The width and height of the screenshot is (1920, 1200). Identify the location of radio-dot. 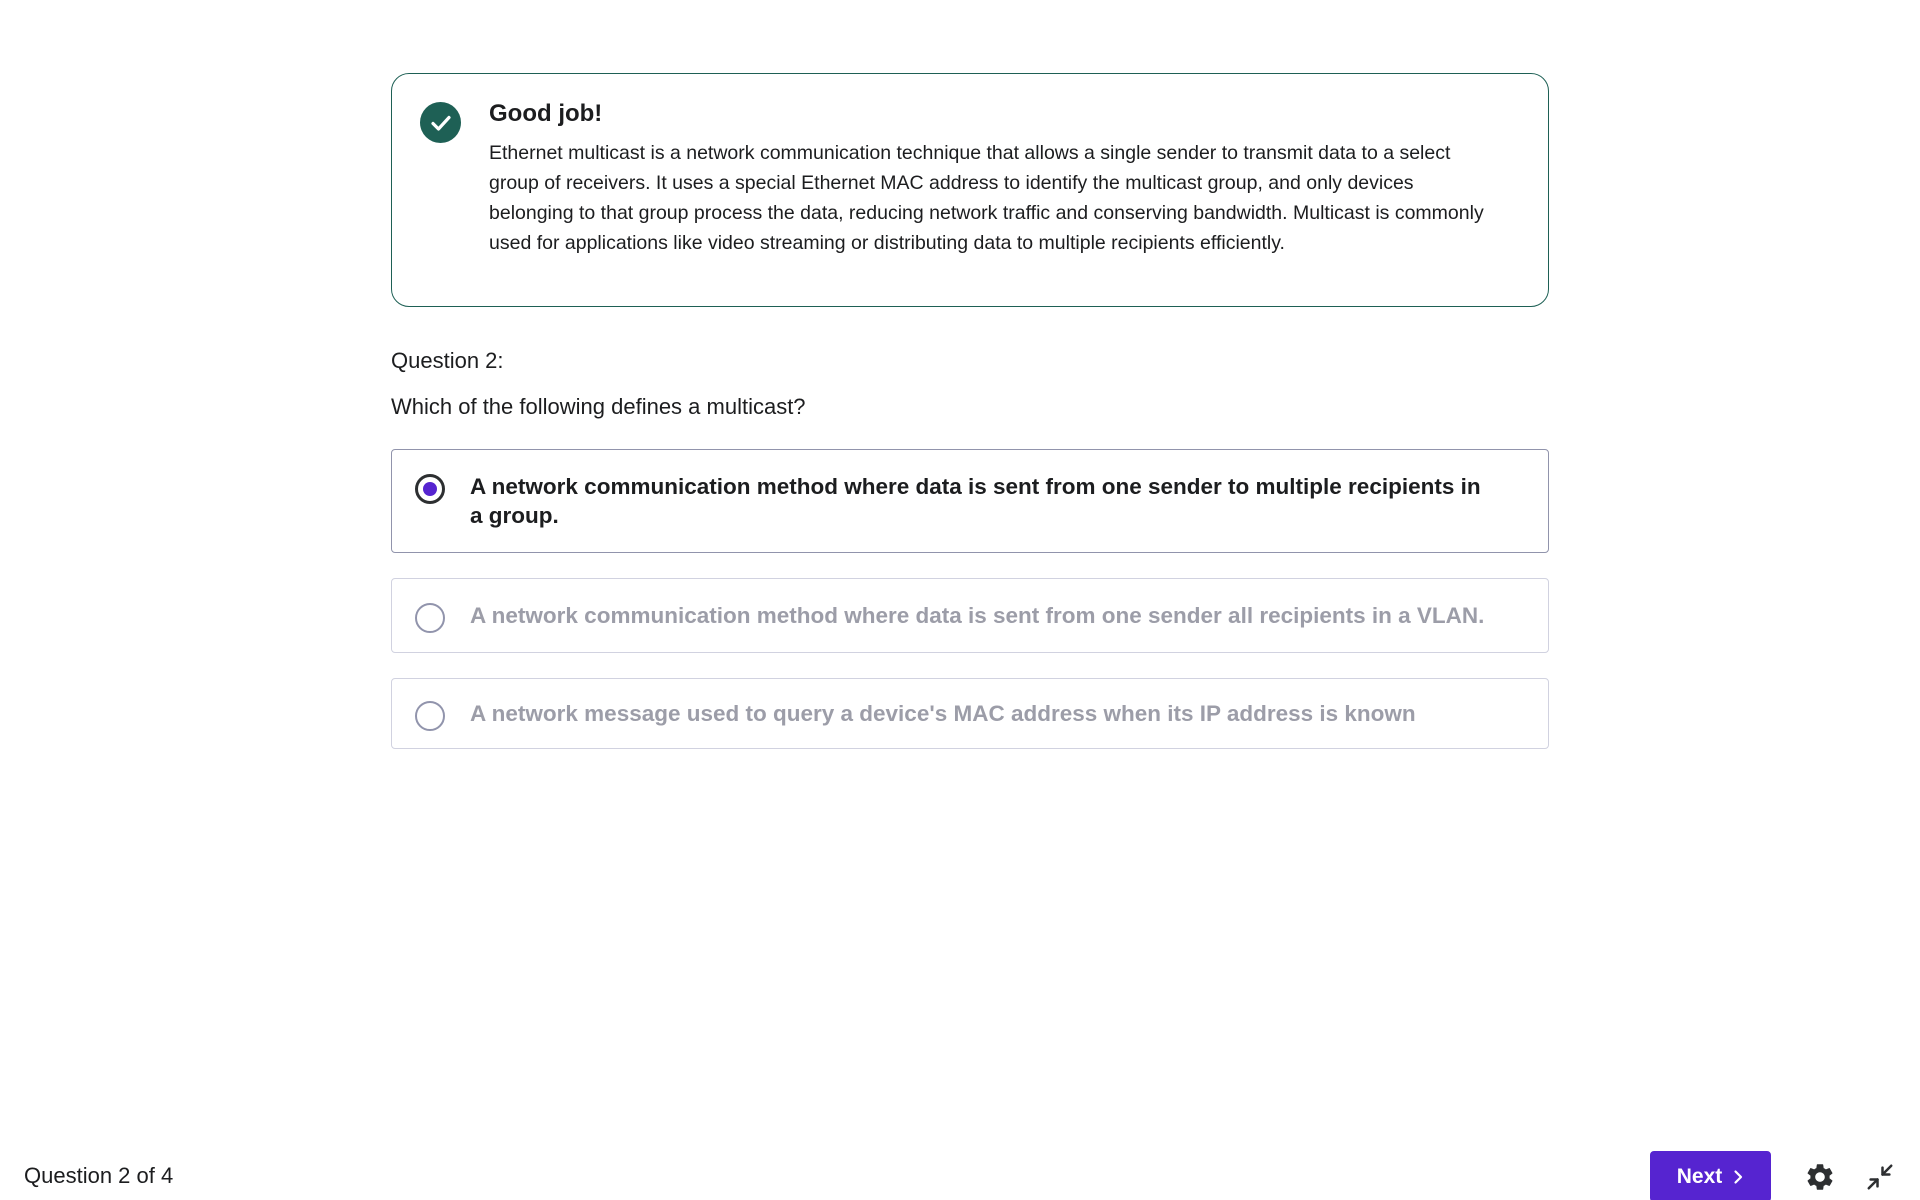
(430, 489).